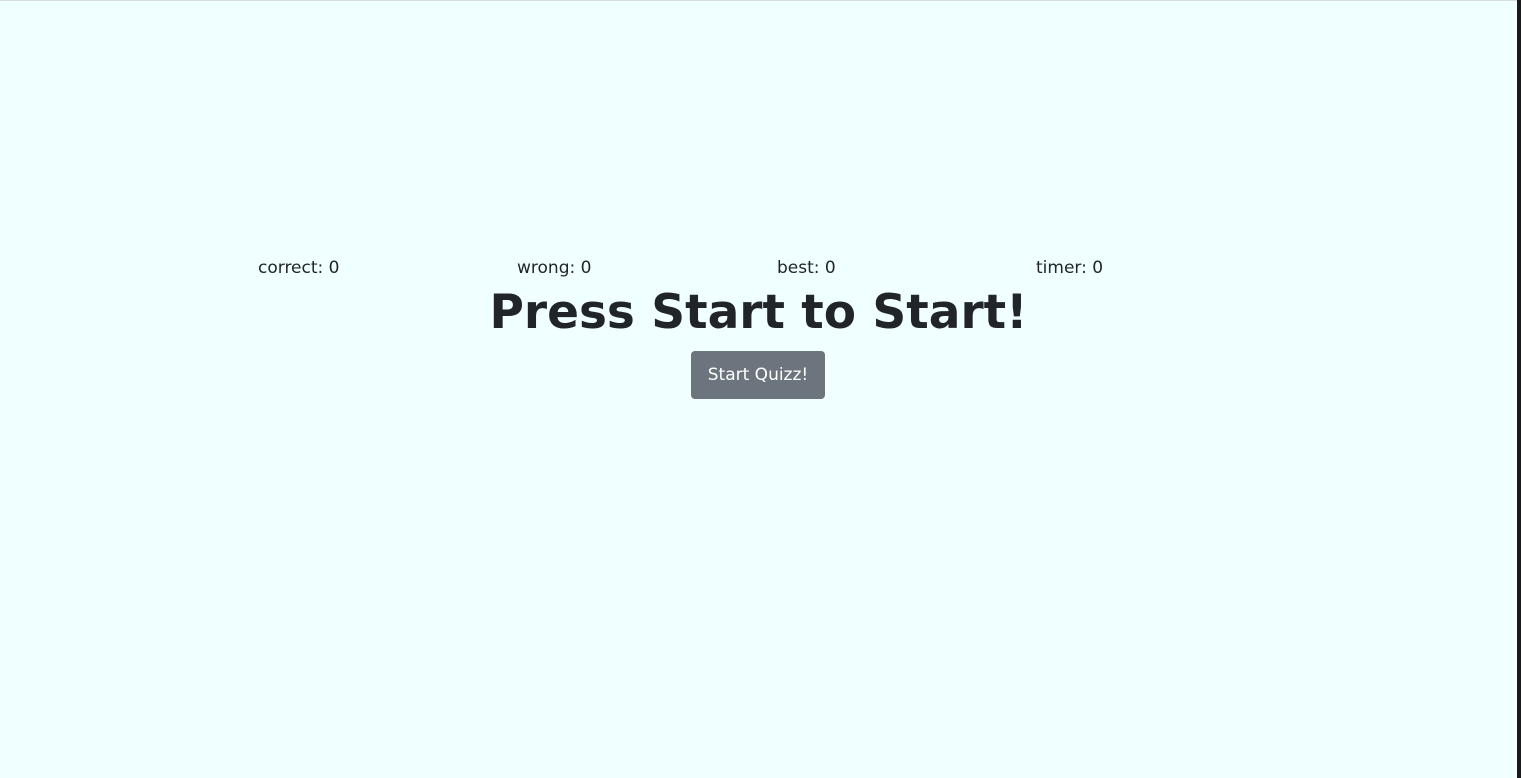 This screenshot has height=778, width=1521. What do you see at coordinates (830, 268) in the screenshot?
I see `stat-best-value: 0` at bounding box center [830, 268].